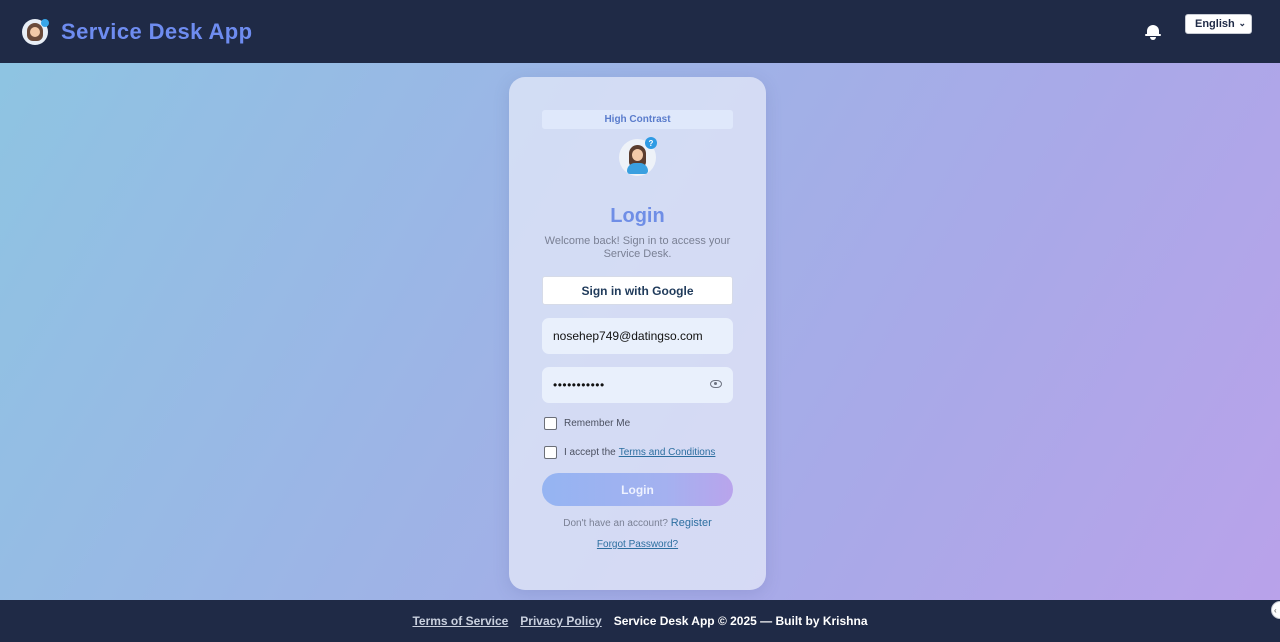 Image resolution: width=1280 pixels, height=642 pixels. I want to click on app-logo-icon, so click(35, 31).